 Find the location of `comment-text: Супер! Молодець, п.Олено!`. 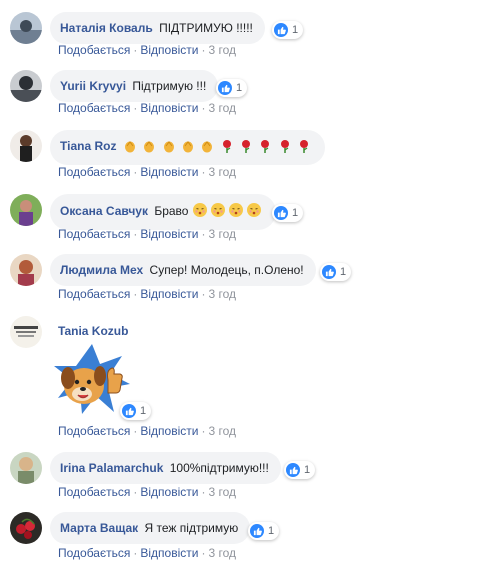

comment-text: Супер! Молодець, п.Олено! is located at coordinates (226, 270).